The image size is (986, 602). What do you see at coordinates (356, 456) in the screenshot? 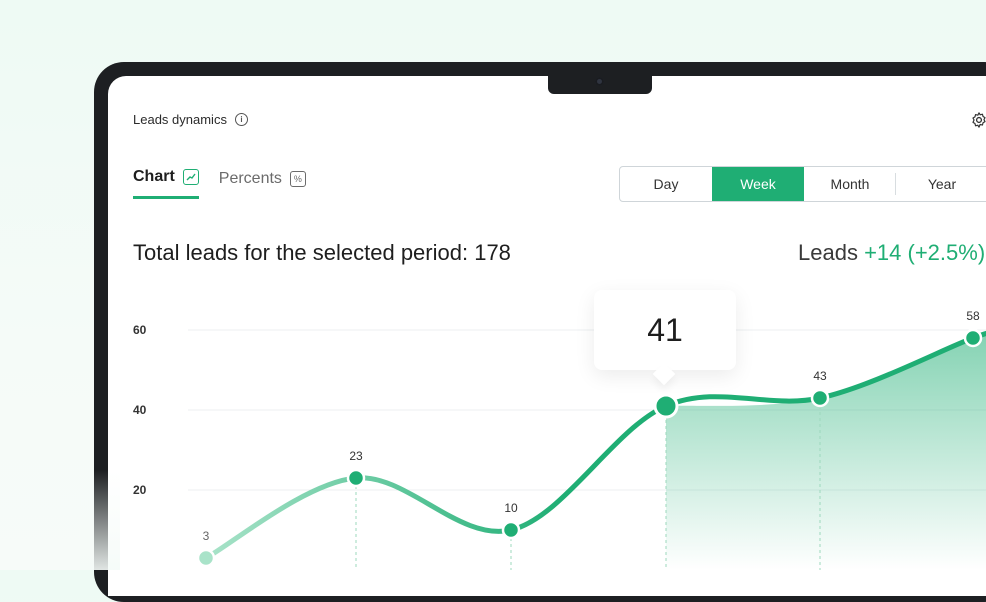
I see `data-label: 23` at bounding box center [356, 456].